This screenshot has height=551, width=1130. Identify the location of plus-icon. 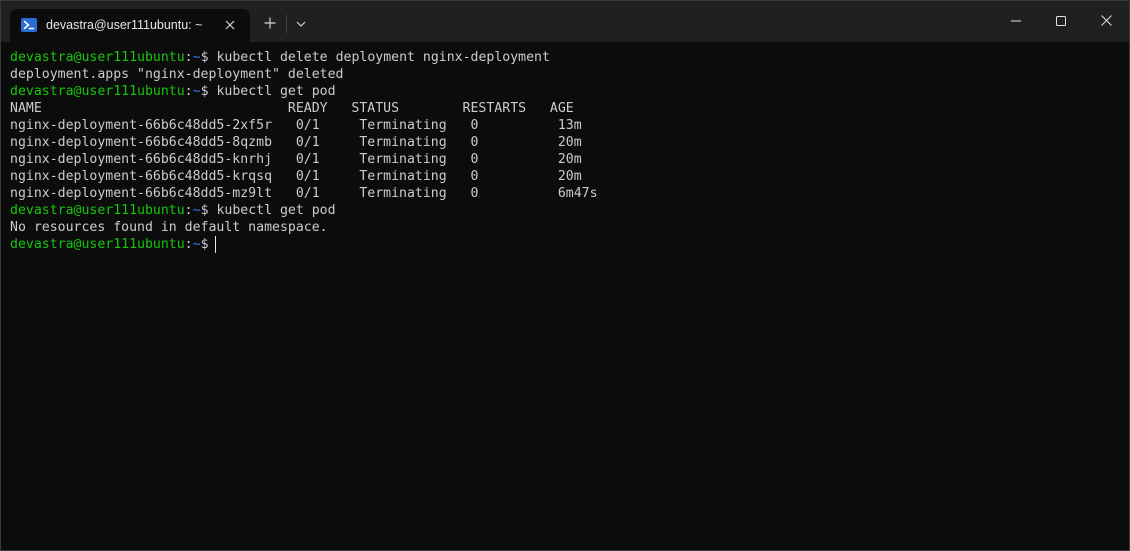
(270, 23).